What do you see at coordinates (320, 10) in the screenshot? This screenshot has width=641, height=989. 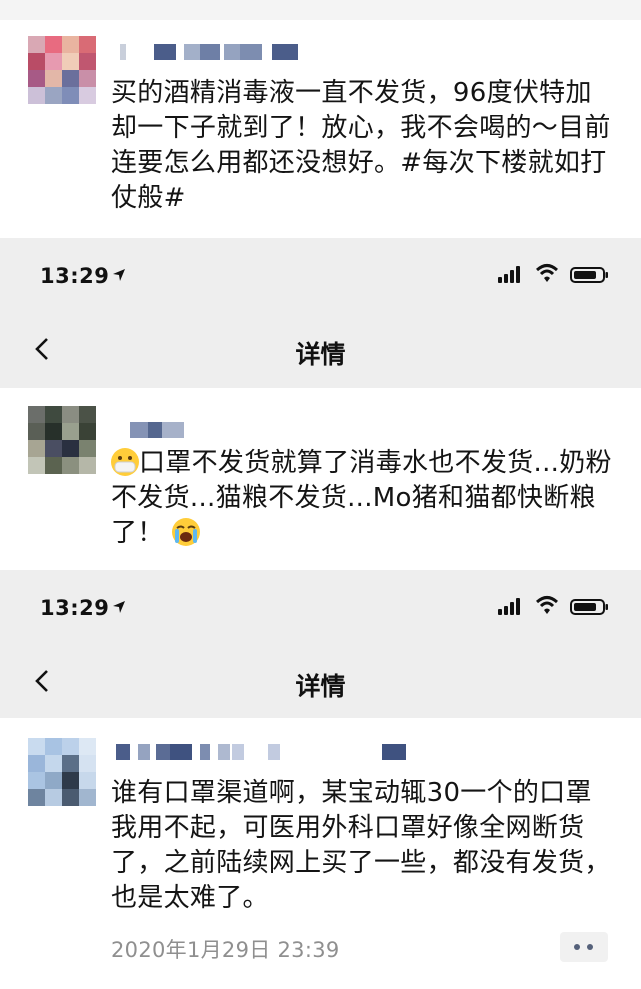 I see `top-strip` at bounding box center [320, 10].